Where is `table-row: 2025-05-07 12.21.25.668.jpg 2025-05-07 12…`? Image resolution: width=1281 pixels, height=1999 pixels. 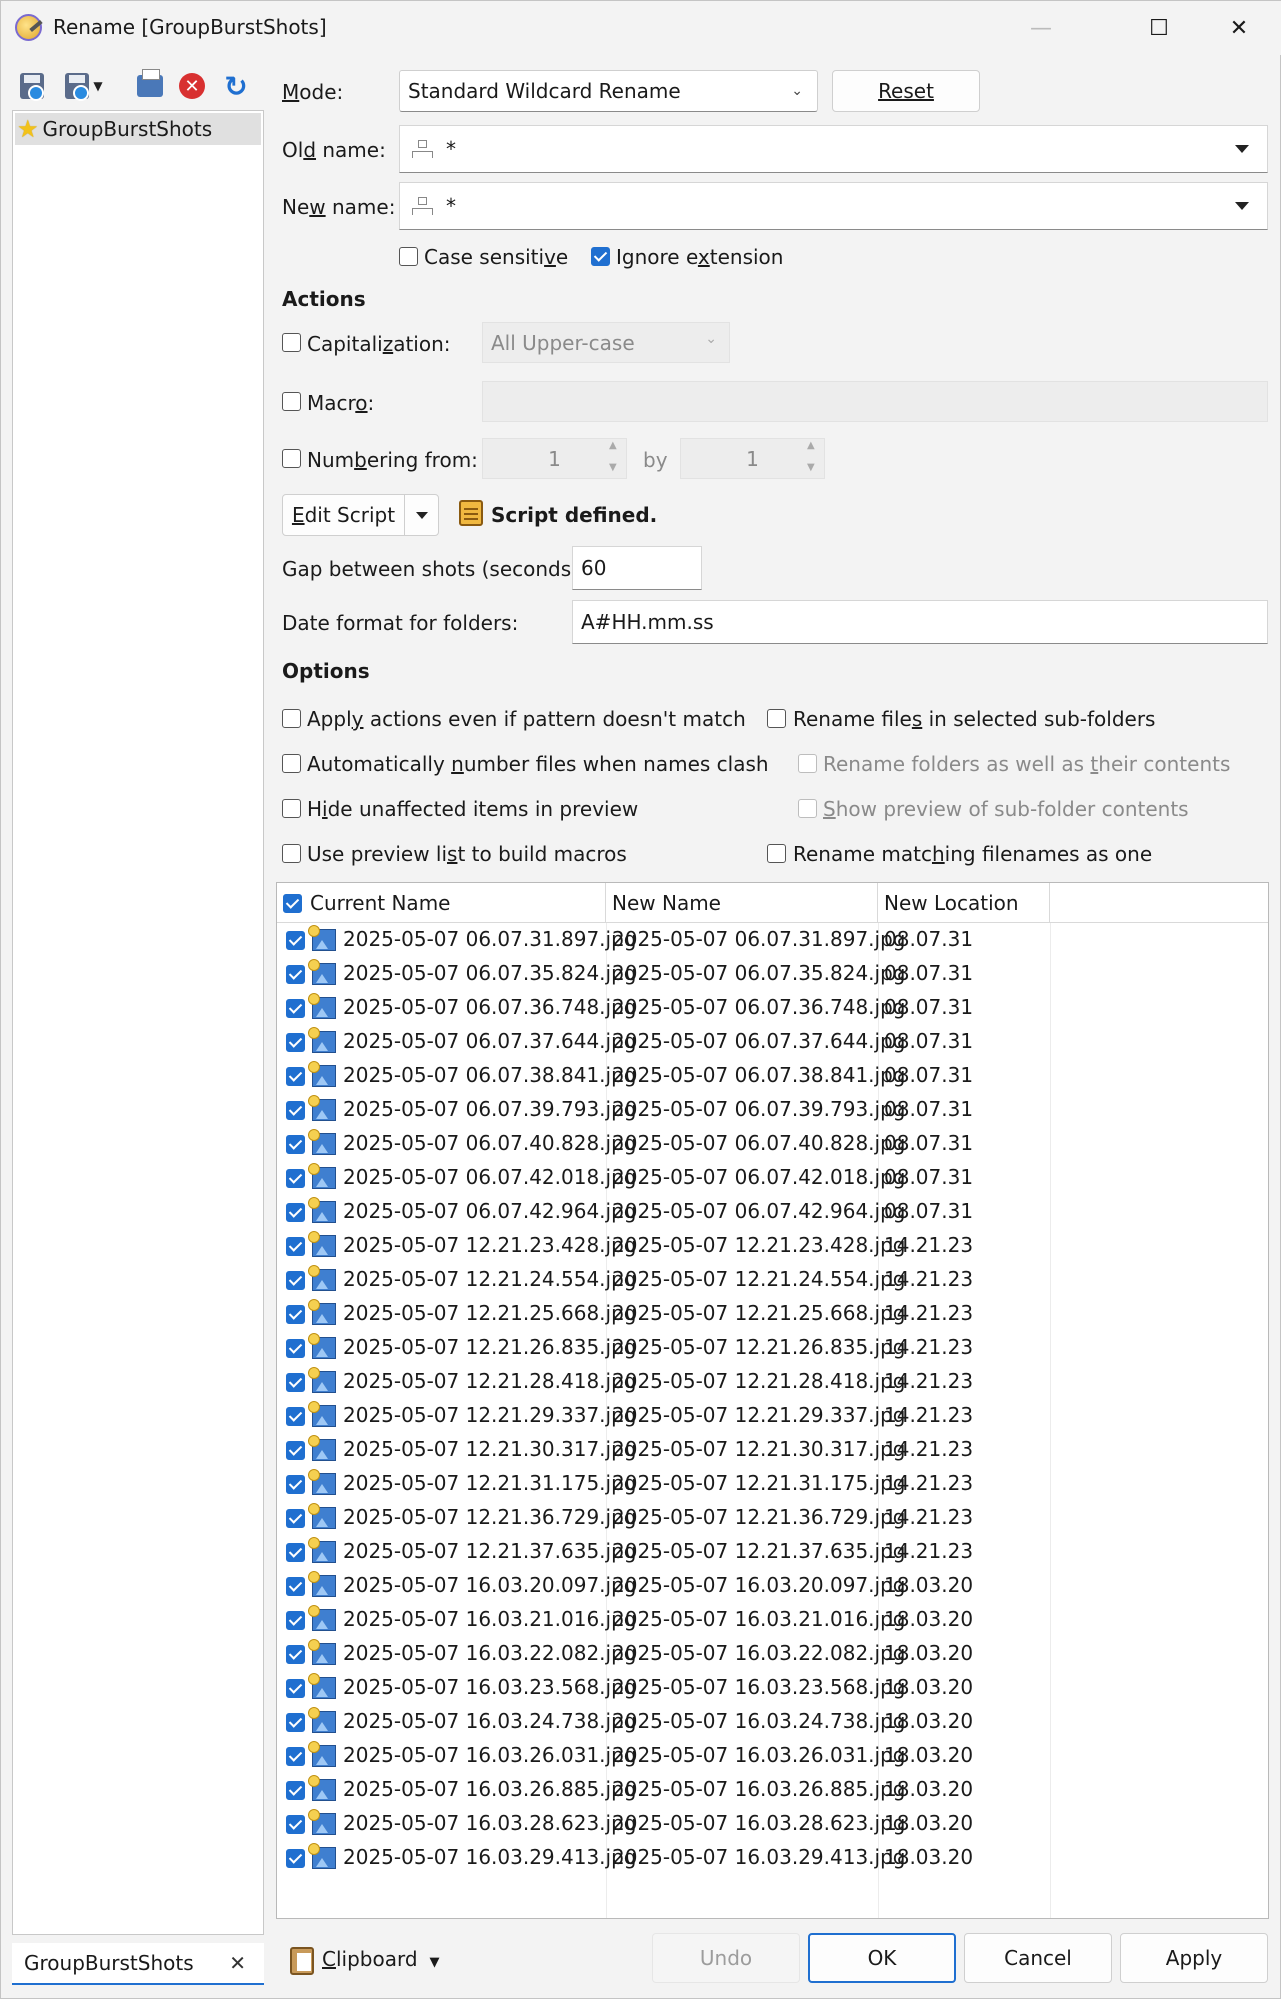 table-row: 2025-05-07 12.21.25.668.jpg 2025-05-07 12… is located at coordinates (772, 1315).